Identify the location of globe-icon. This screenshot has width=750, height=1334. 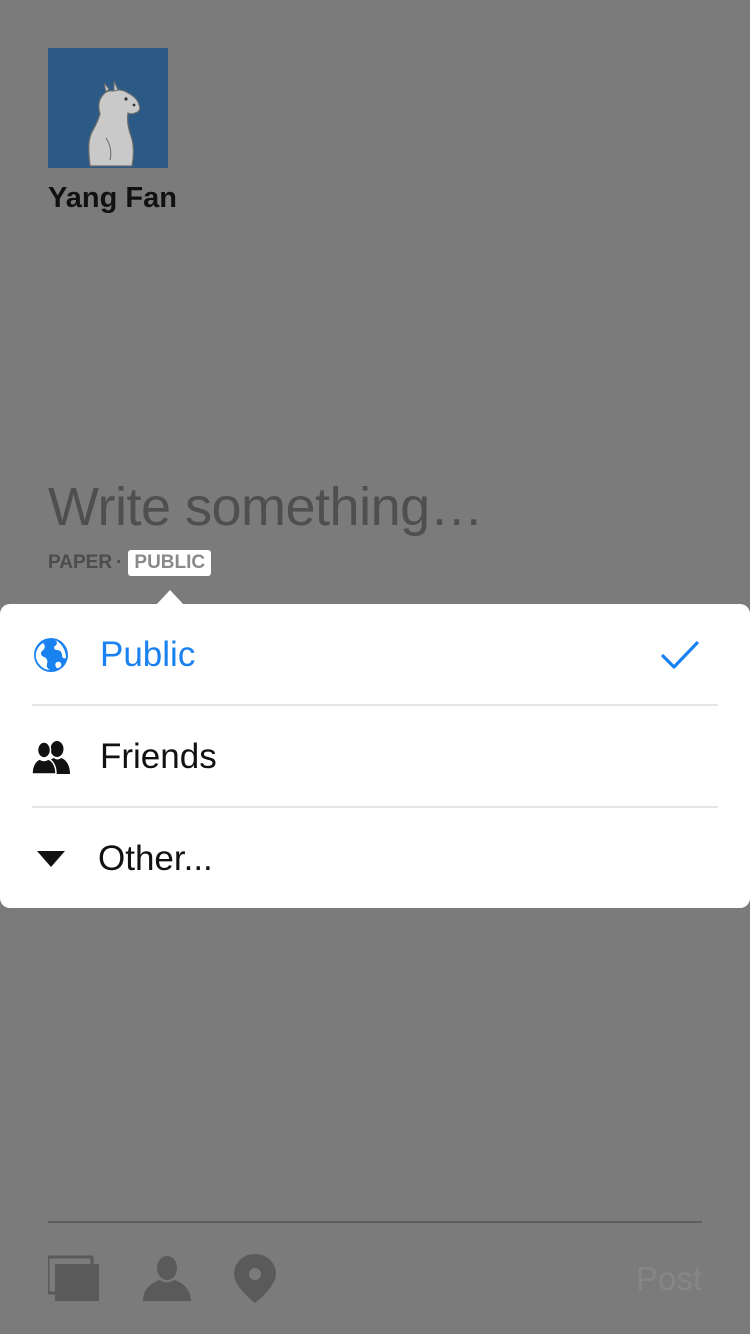
(51, 655).